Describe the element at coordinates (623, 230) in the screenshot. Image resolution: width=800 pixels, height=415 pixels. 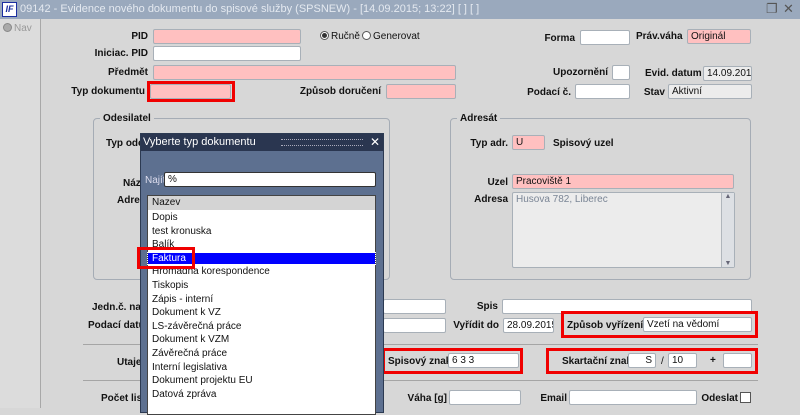
I see `adresa-textarea: Husova 782, Liberec` at that location.